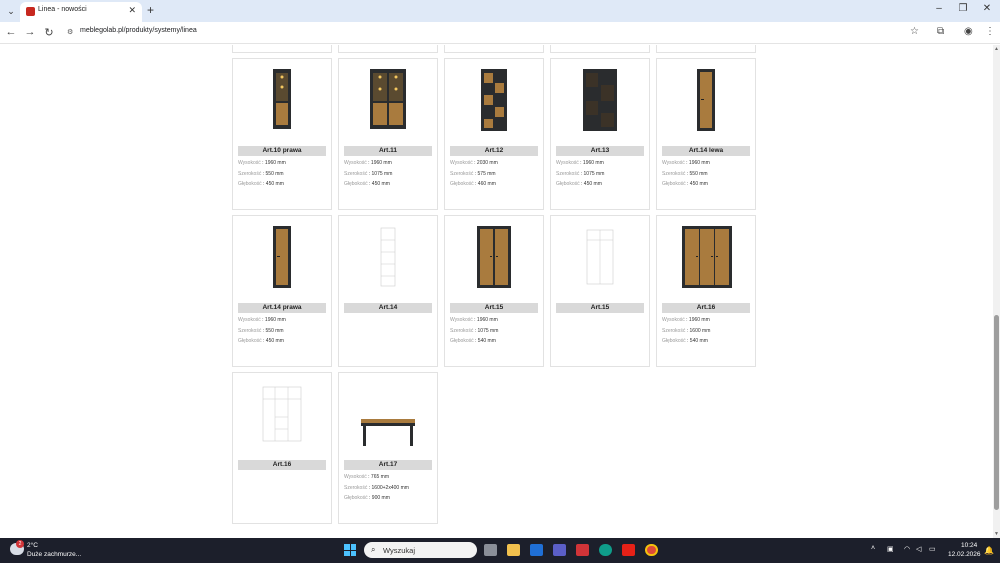 The image size is (1000, 563). What do you see at coordinates (873, 548) in the screenshot?
I see `tray-overflow-icon: ˄` at bounding box center [873, 548].